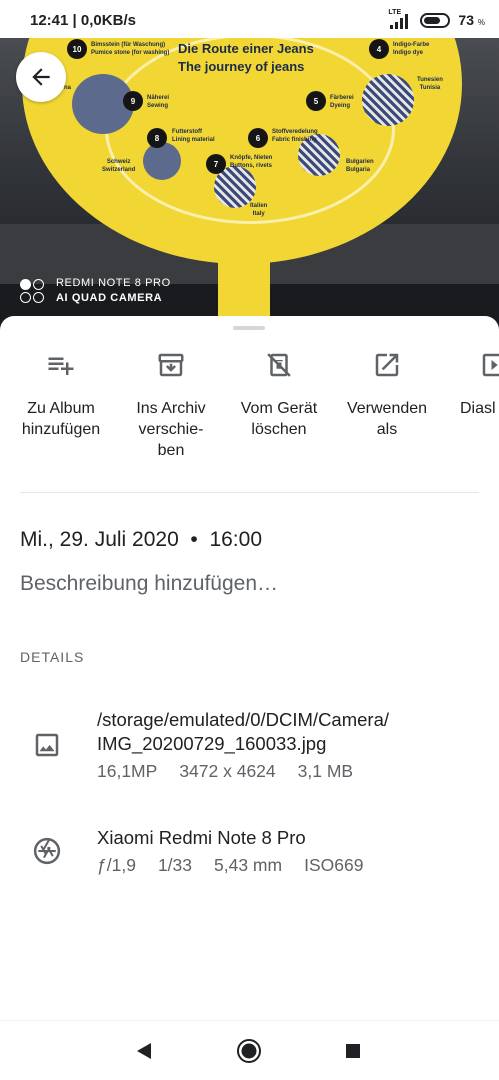 This screenshot has height=1080, width=499. What do you see at coordinates (295, 136) in the screenshot?
I see `route-stop-label: Stoffveredelung Fabric finishing` at bounding box center [295, 136].